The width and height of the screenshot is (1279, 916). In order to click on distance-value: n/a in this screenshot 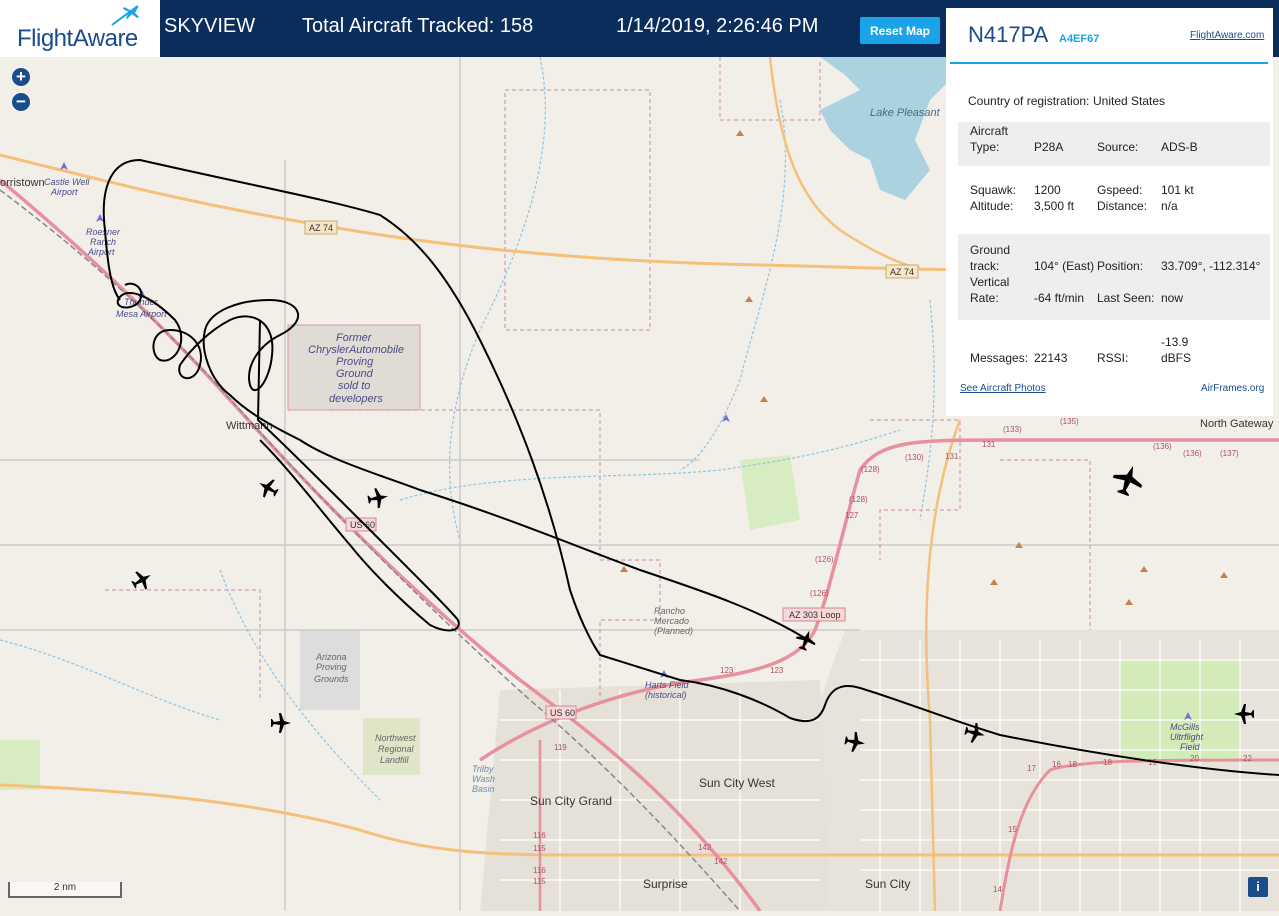, I will do `click(1169, 206)`.